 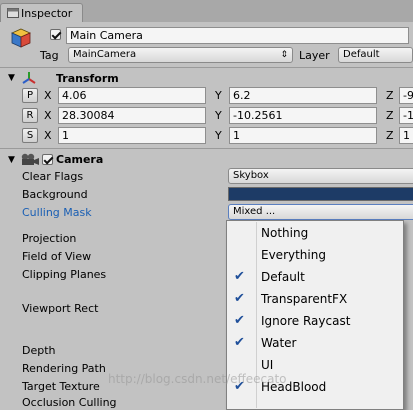 What do you see at coordinates (279, 343) in the screenshot?
I see `menu-item-label: Water` at bounding box center [279, 343].